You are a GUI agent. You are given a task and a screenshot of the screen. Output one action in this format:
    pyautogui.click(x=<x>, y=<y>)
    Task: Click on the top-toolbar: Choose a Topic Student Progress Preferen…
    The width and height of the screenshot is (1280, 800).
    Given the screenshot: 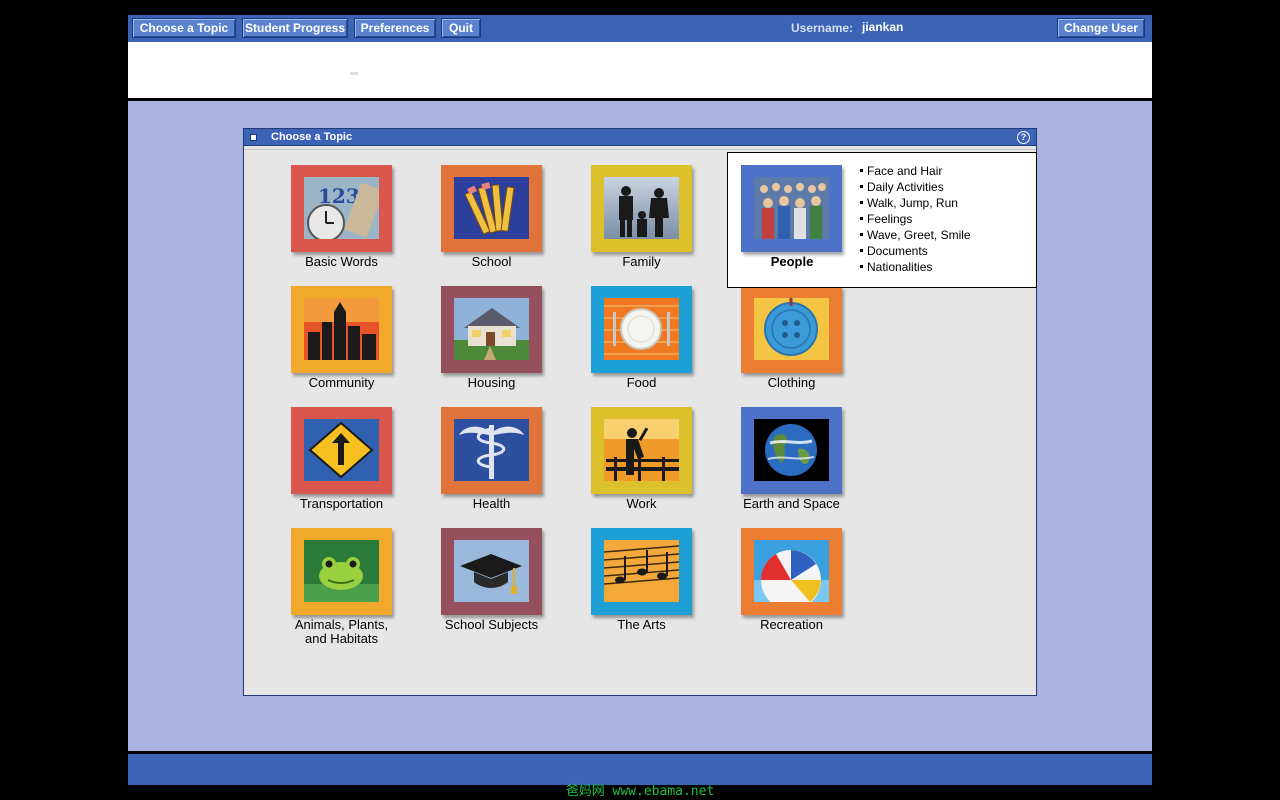 What is the action you would take?
    pyautogui.click(x=640, y=28)
    